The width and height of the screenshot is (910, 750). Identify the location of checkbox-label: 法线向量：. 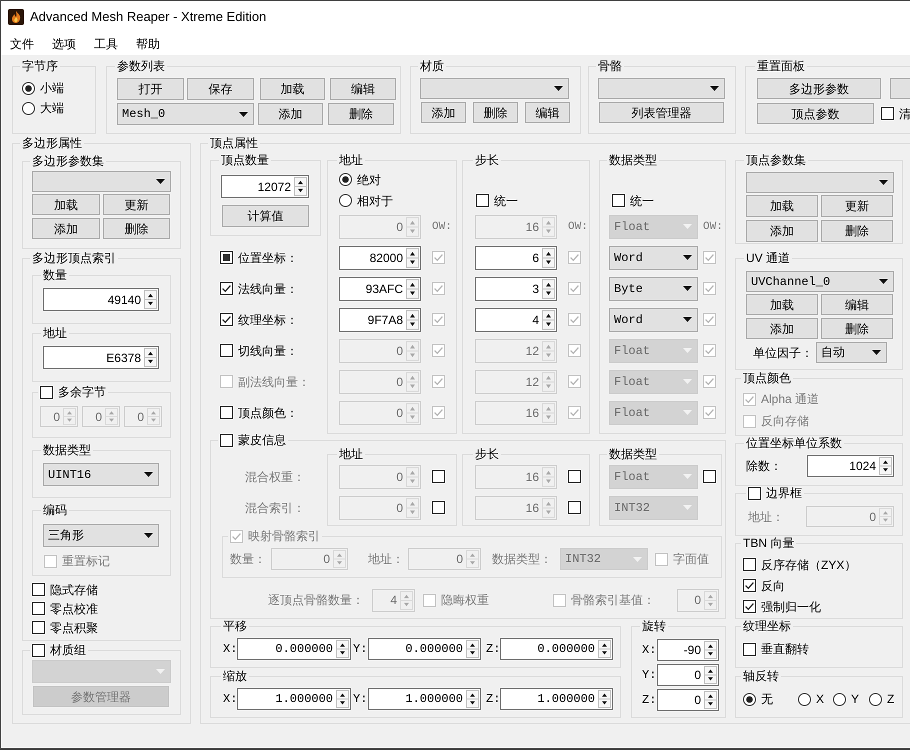
(268, 289).